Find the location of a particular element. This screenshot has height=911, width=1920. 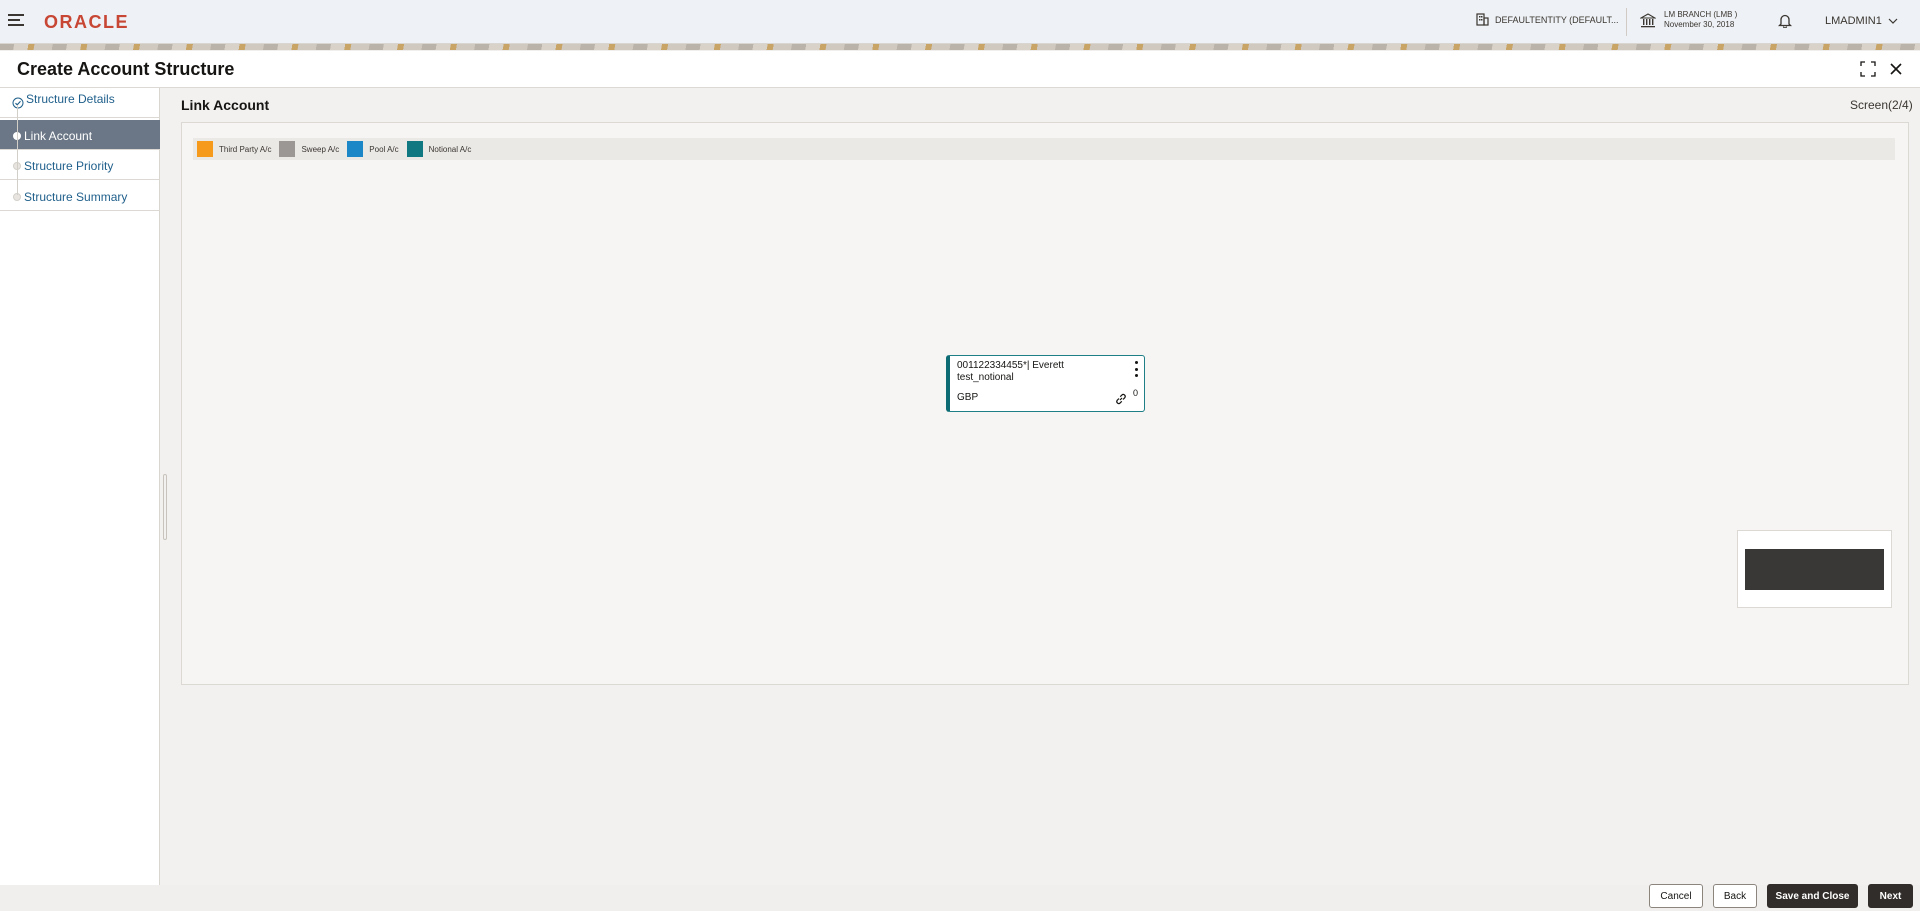

legend-item-pool: Pool A/c is located at coordinates (373, 149).